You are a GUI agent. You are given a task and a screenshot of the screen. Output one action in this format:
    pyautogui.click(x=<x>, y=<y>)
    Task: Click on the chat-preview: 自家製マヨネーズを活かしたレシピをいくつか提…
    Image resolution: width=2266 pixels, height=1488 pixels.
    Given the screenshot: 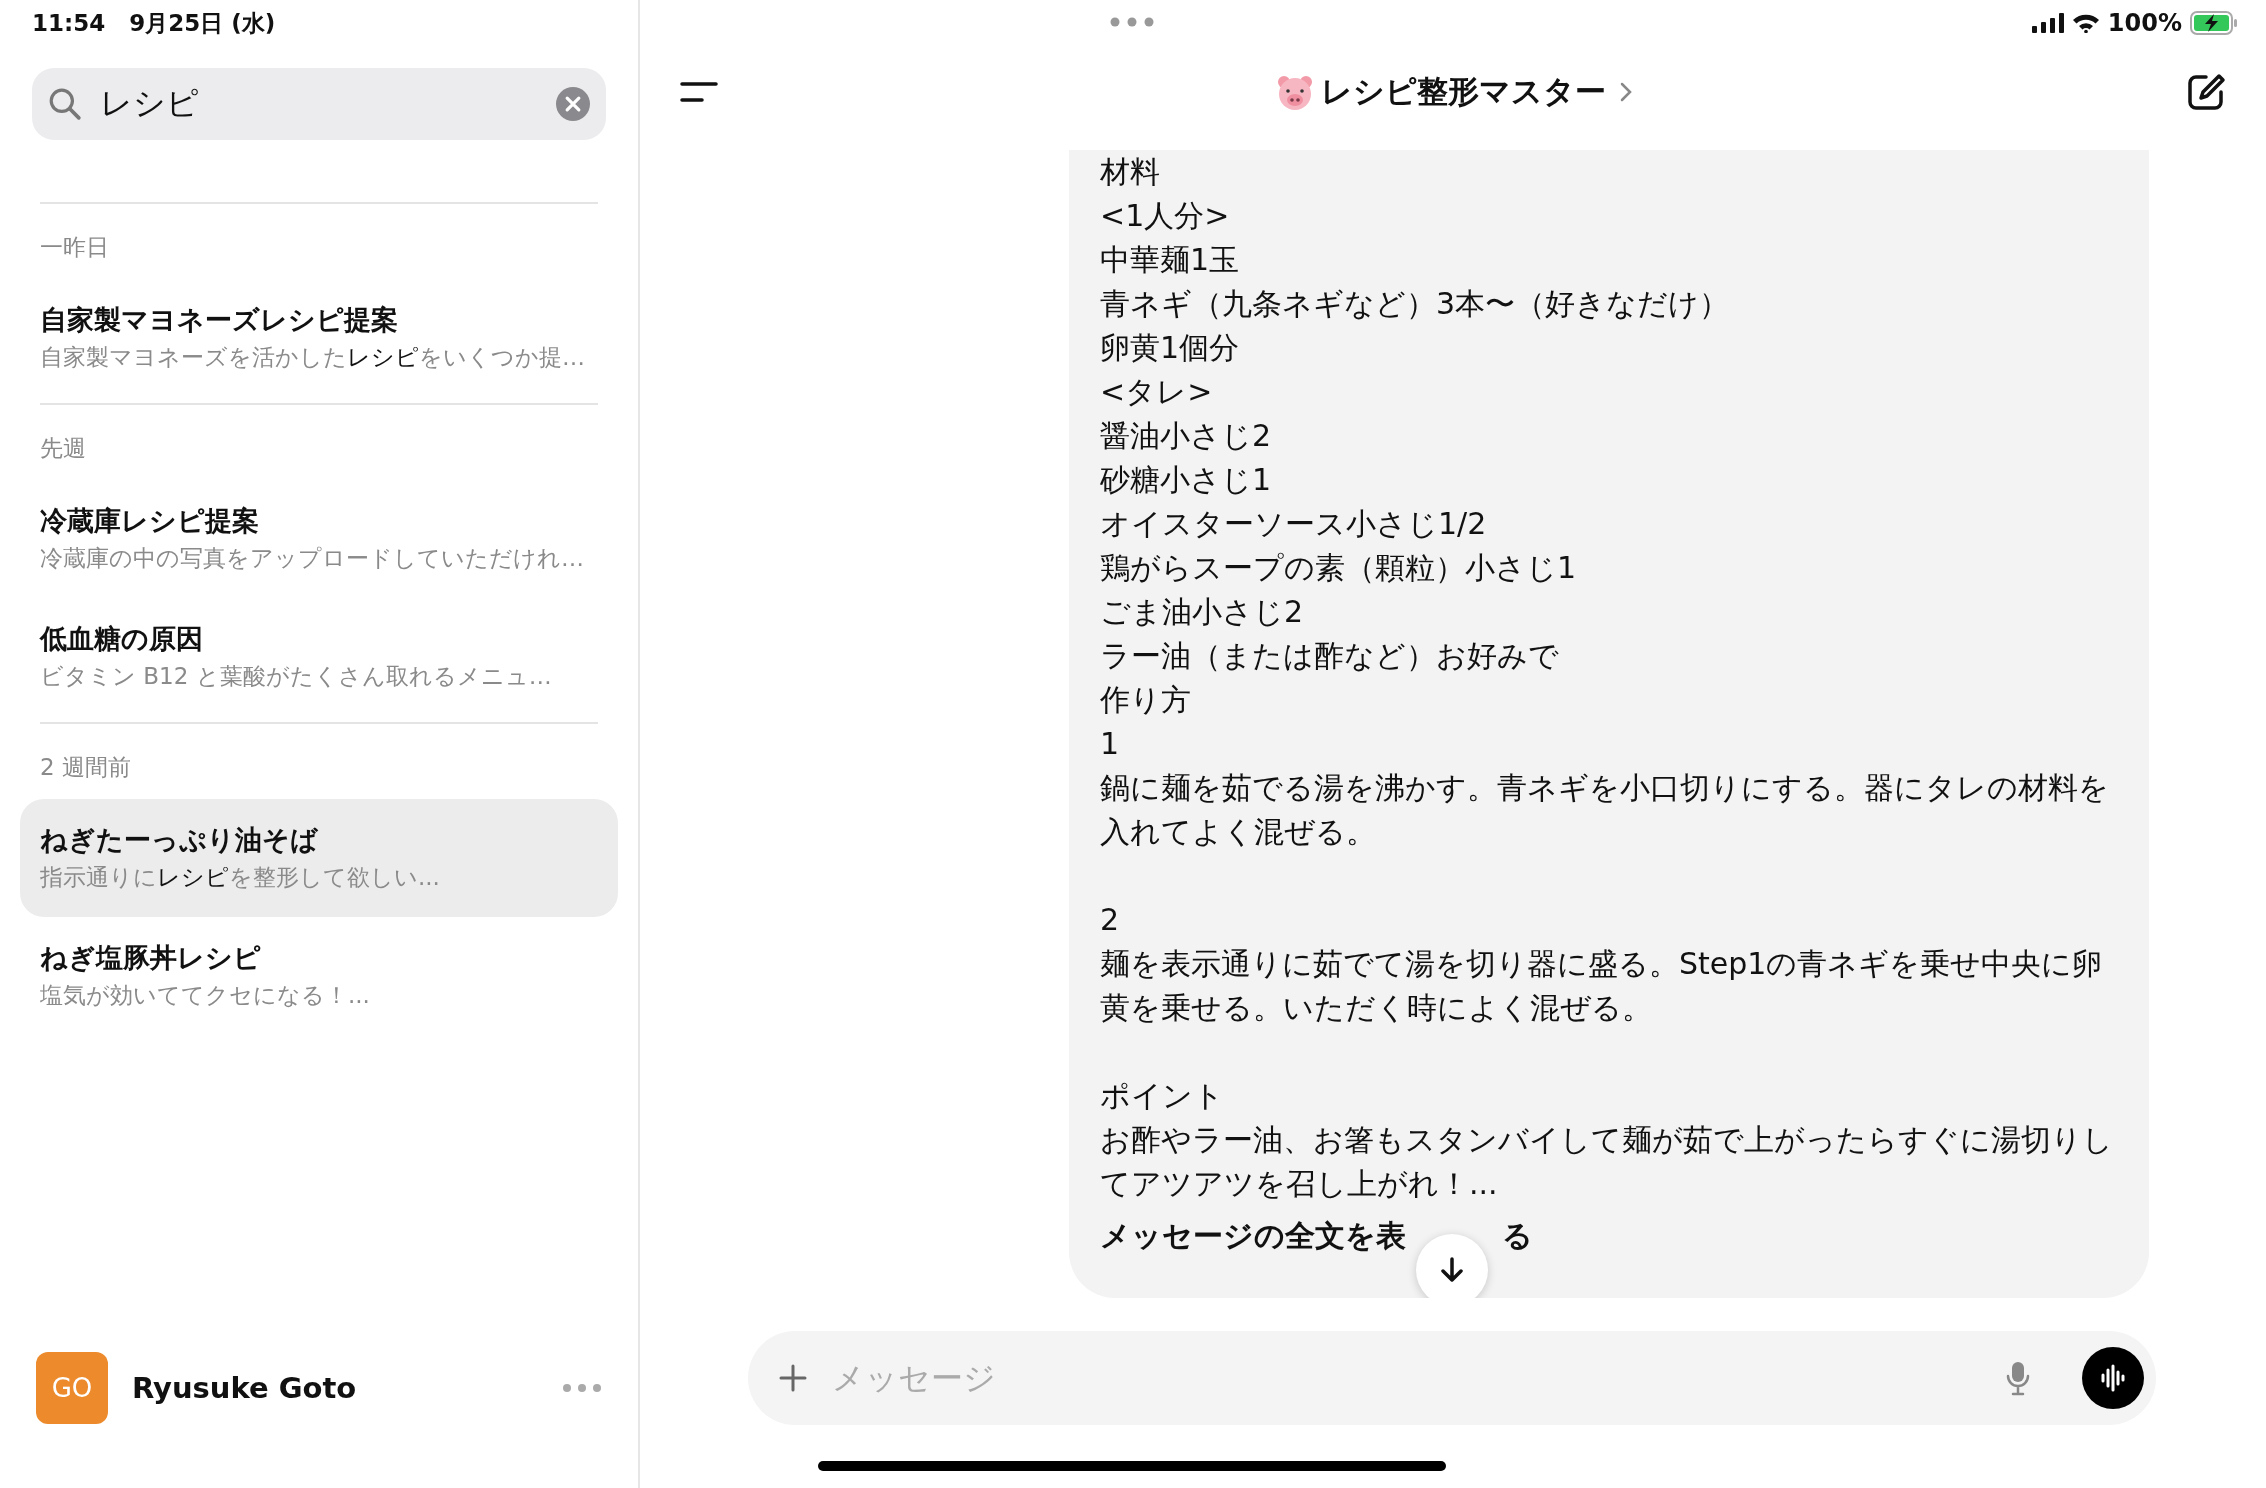 What is the action you would take?
    pyautogui.click(x=313, y=357)
    